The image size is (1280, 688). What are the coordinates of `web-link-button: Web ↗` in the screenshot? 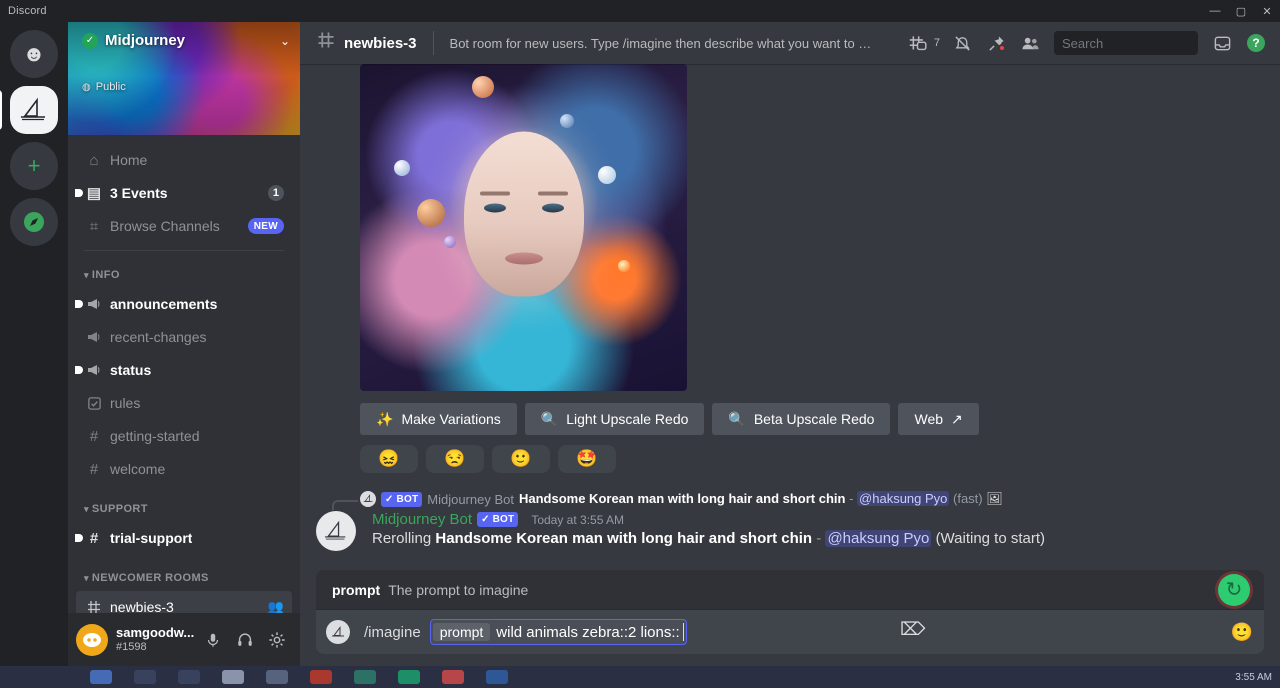 It's located at (938, 419).